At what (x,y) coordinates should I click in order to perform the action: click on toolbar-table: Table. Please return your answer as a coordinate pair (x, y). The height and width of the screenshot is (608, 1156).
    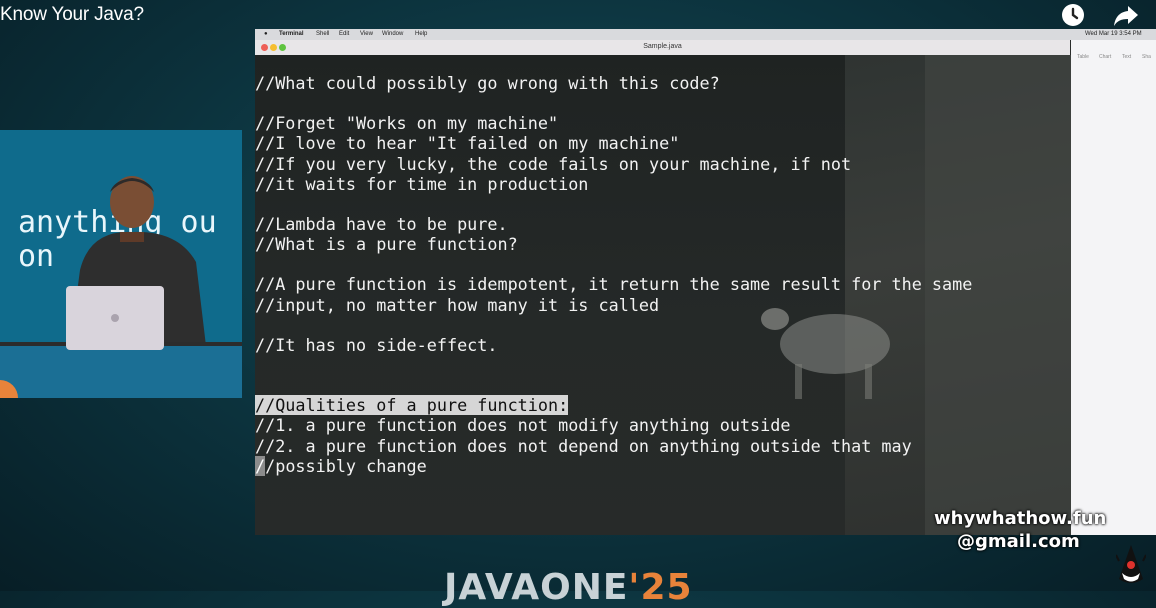
    Looking at the image, I should click on (1083, 57).